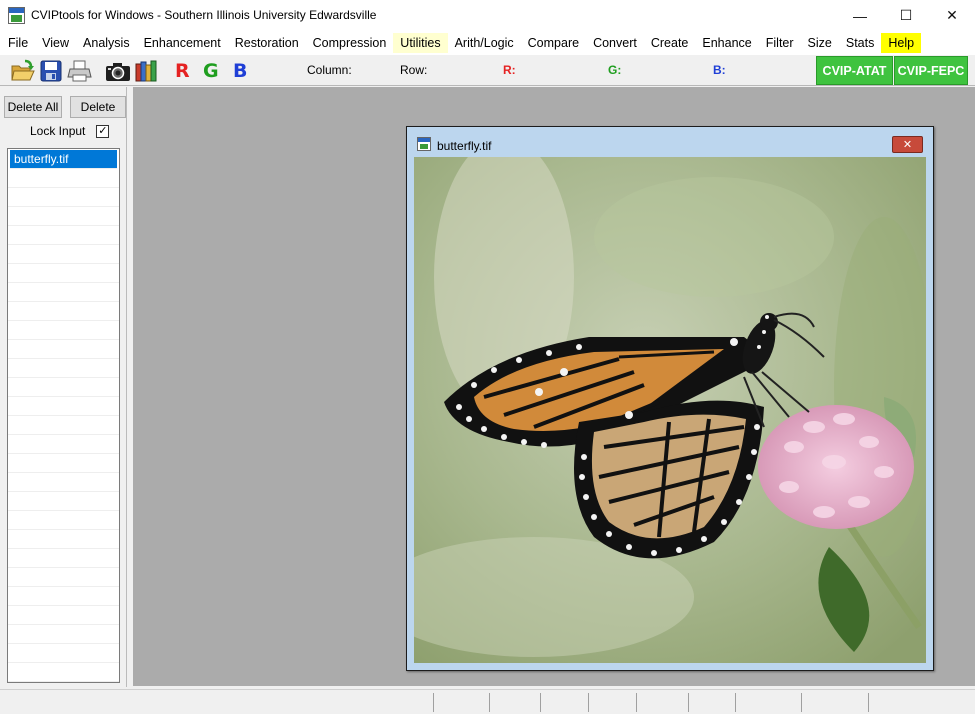 This screenshot has height=714, width=975. Describe the element at coordinates (329, 70) in the screenshot. I see `column-label: Column:` at that location.